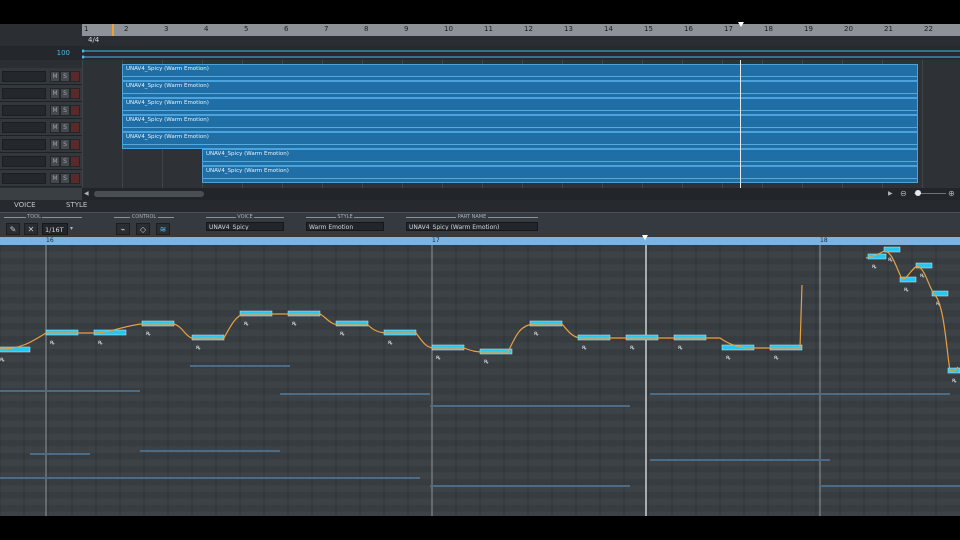 The width and height of the screenshot is (960, 540). What do you see at coordinates (71, 228) in the screenshot?
I see `chevron-down-icon: ▾` at bounding box center [71, 228].